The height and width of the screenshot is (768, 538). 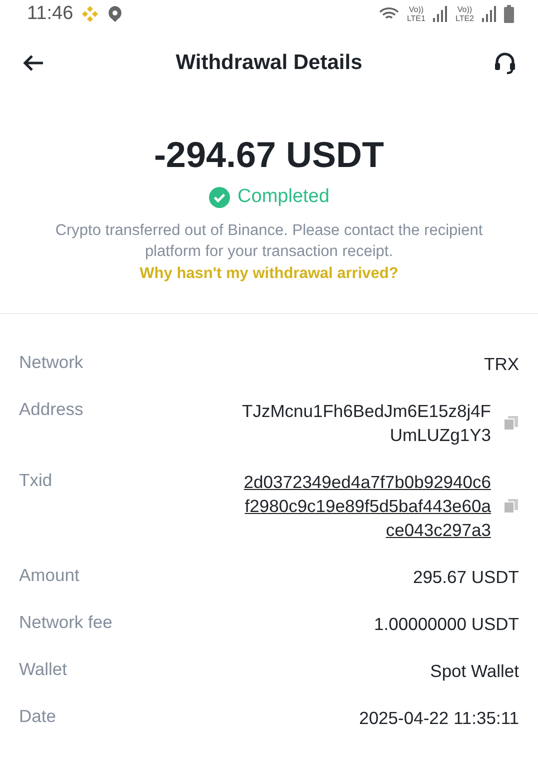 I want to click on network-label: LTE2, so click(x=464, y=18).